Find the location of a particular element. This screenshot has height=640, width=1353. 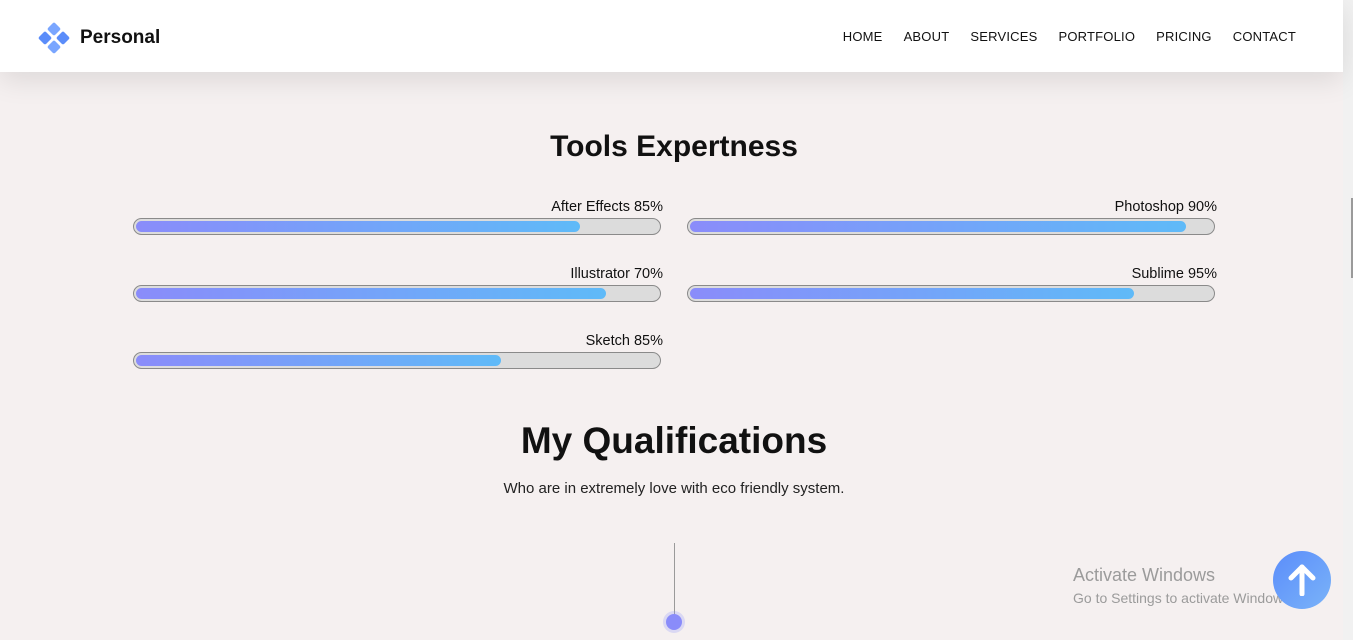

nav-pricing: PRICING is located at coordinates (1184, 36).